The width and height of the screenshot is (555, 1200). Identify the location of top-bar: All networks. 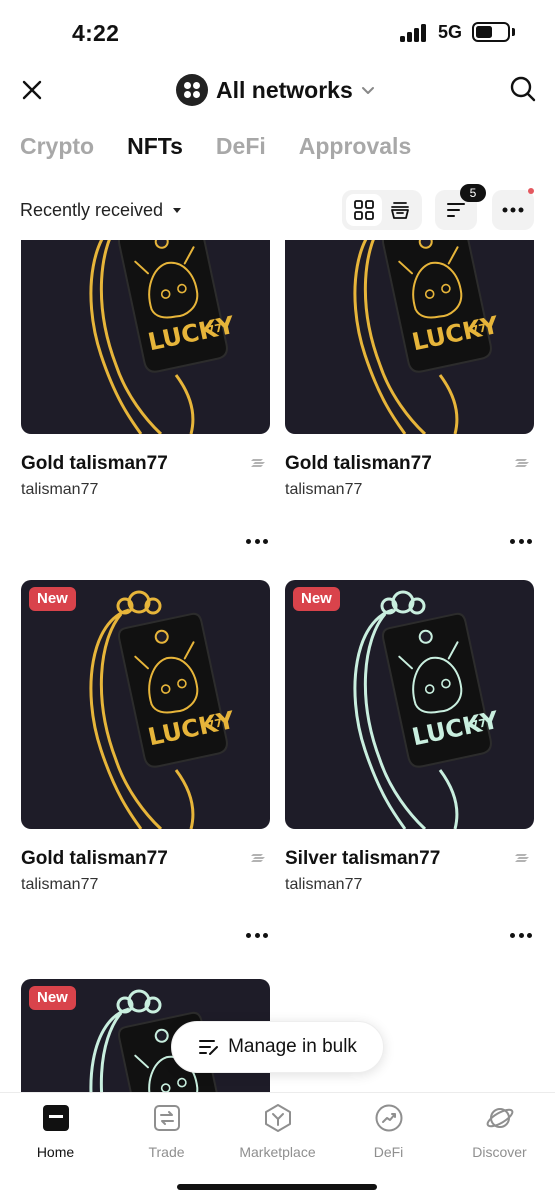
(277, 90).